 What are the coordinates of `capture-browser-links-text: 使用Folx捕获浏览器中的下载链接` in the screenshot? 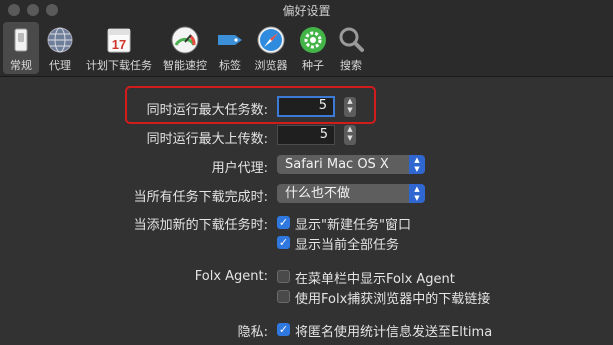 It's located at (393, 299).